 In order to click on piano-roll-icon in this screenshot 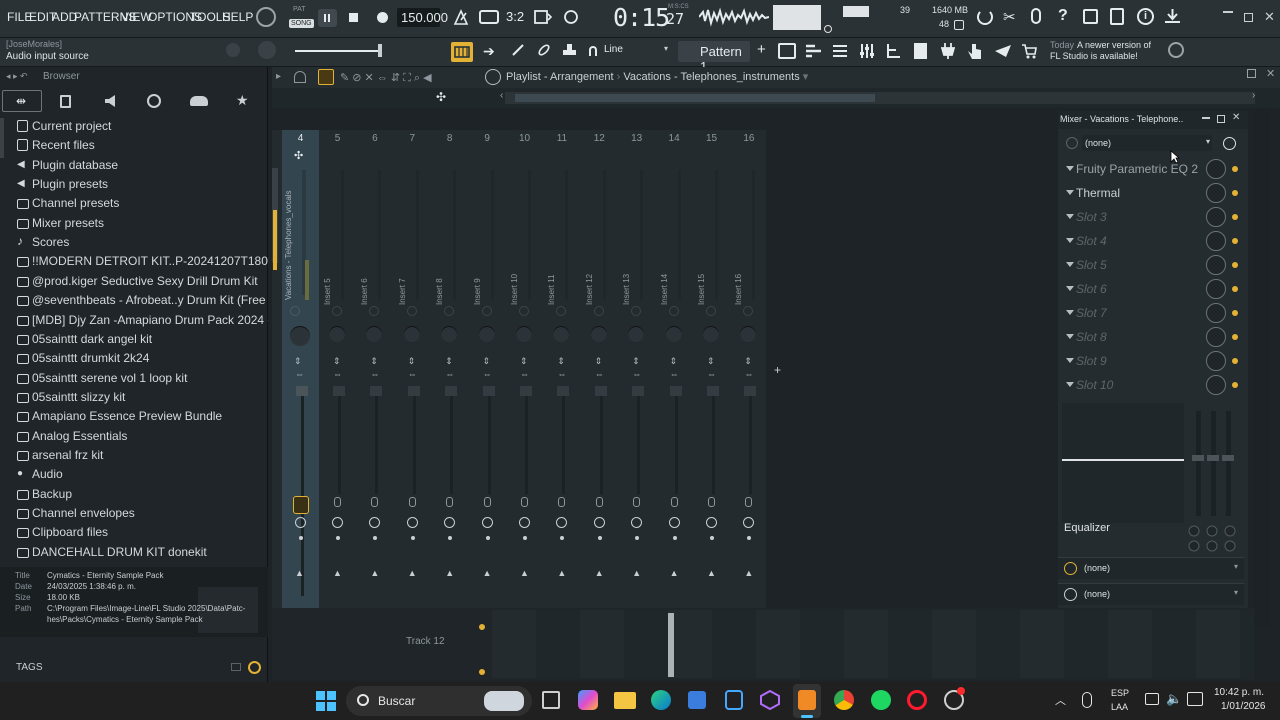, I will do `click(814, 51)`.